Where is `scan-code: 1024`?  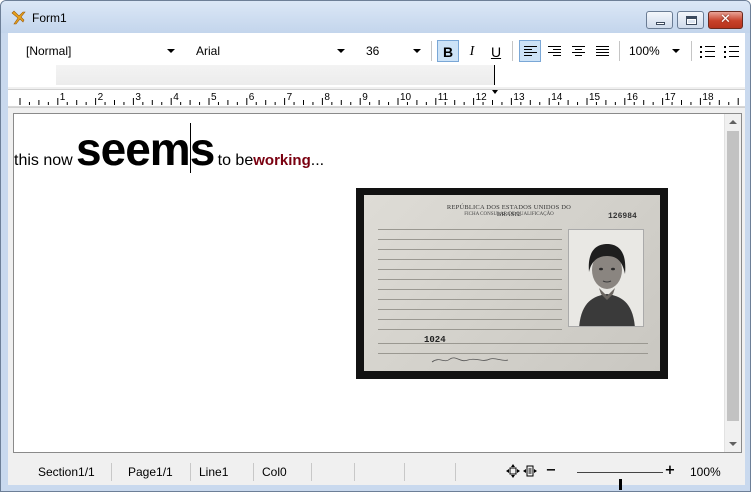
scan-code: 1024 is located at coordinates (435, 340).